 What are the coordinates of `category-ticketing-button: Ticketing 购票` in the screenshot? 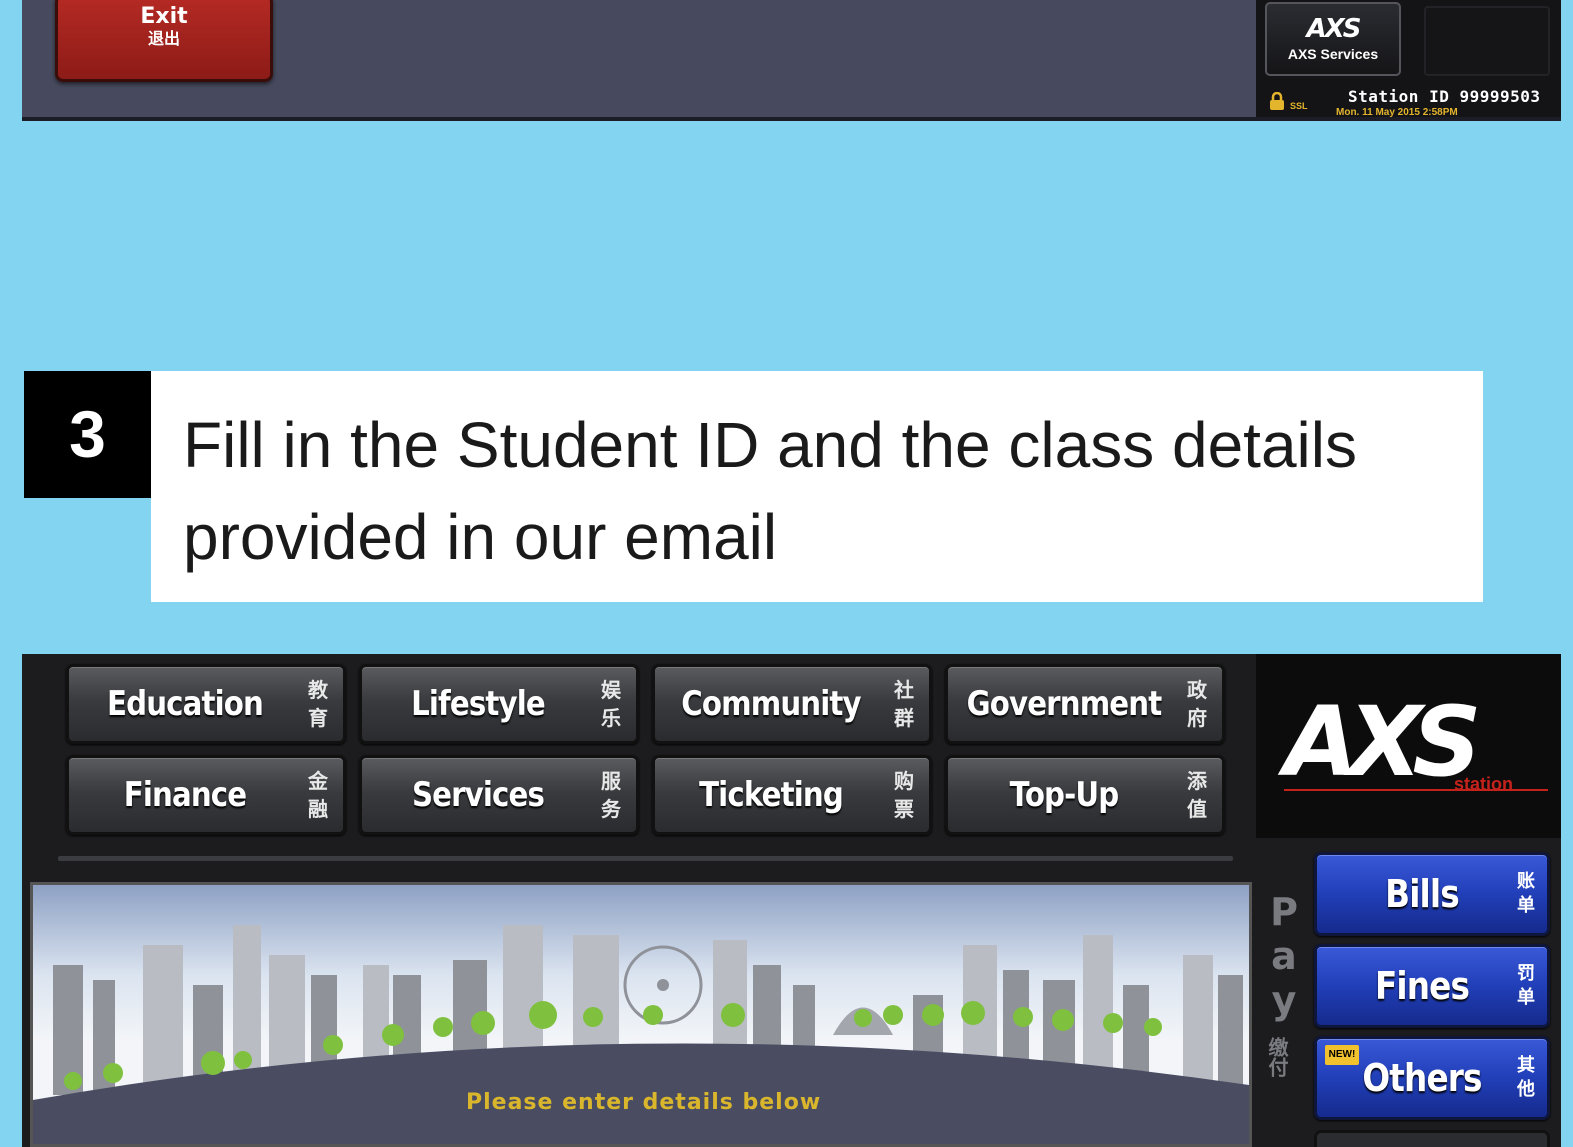 It's located at (792, 795).